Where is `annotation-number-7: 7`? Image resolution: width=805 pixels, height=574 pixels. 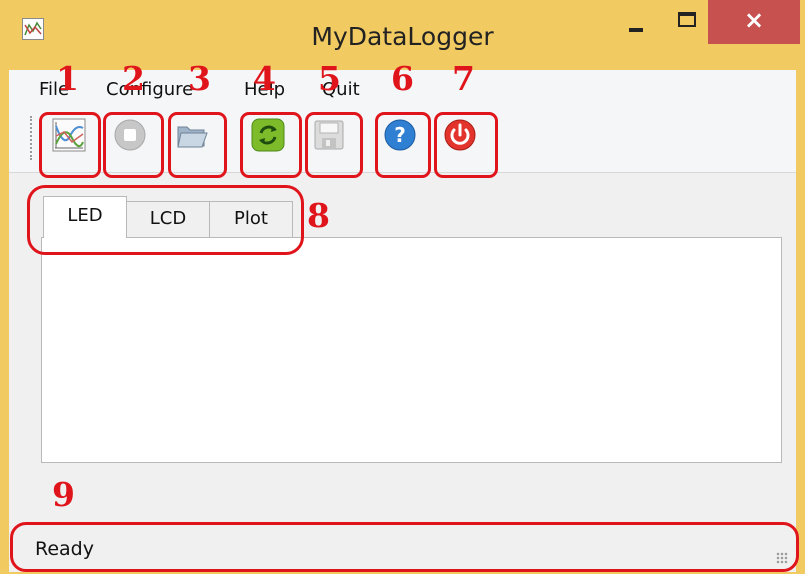 annotation-number-7: 7 is located at coordinates (463, 78).